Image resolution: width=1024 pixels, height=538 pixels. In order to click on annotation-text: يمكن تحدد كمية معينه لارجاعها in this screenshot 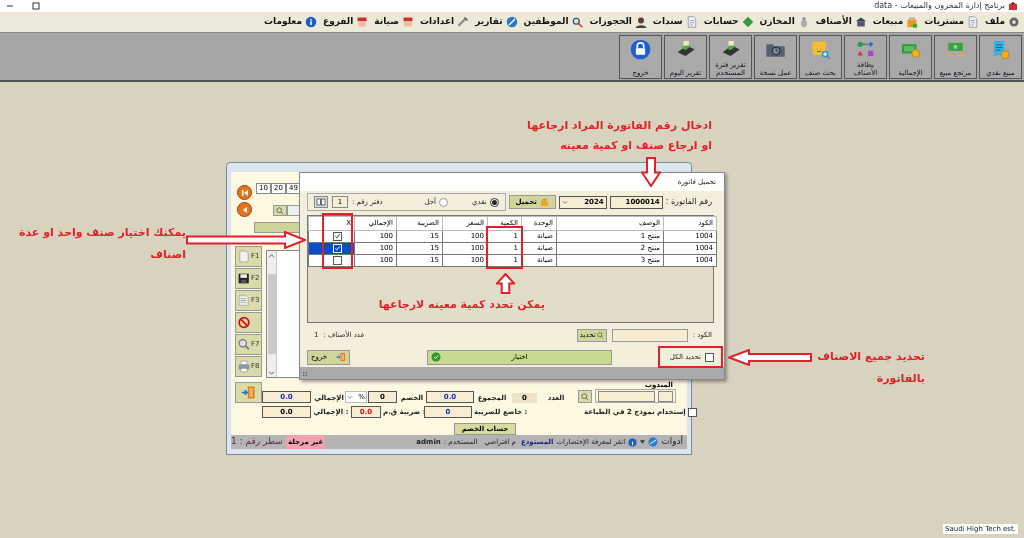, I will do `click(461, 305)`.